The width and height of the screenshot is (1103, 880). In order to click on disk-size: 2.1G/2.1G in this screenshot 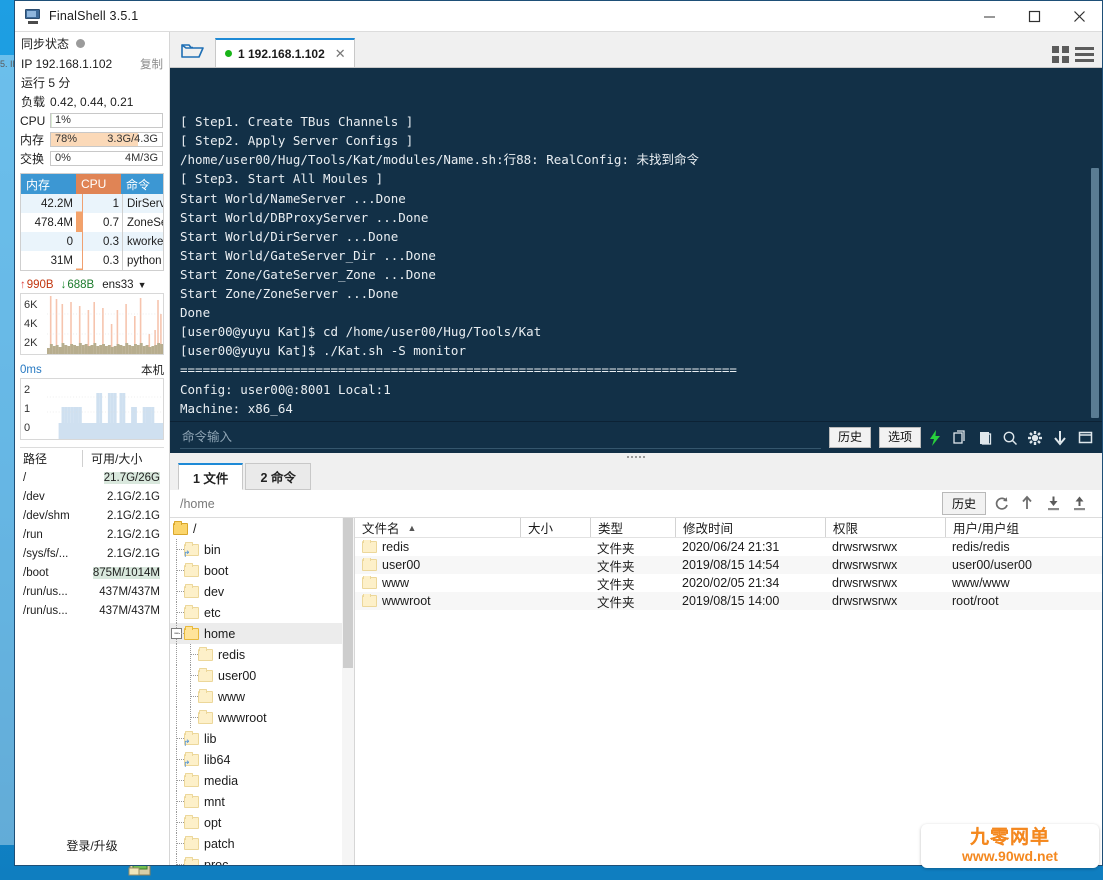, I will do `click(133, 496)`.